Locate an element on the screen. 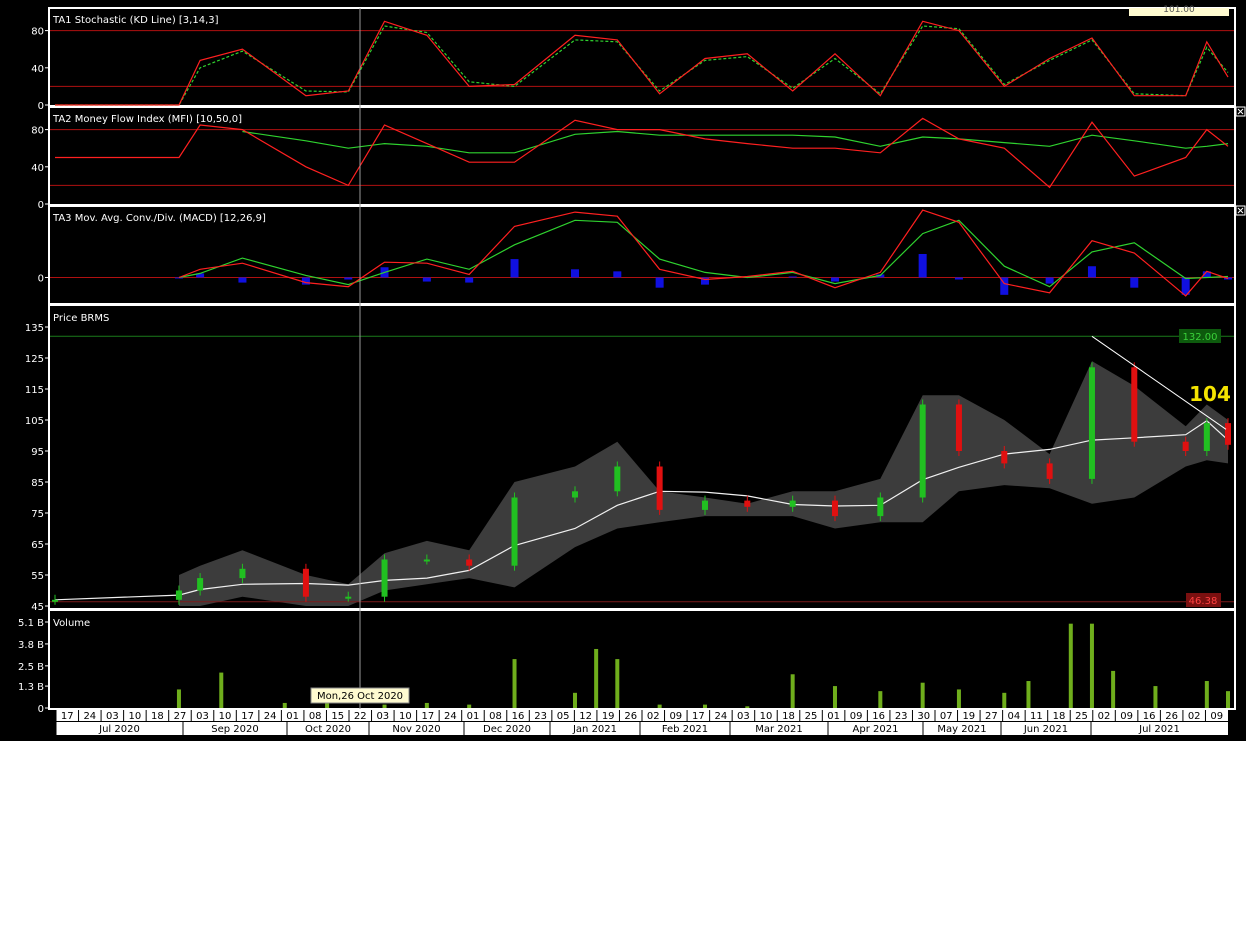 Image resolution: width=1246 pixels, height=939 pixels. close-mfi-panel-icon is located at coordinates (1240, 111).